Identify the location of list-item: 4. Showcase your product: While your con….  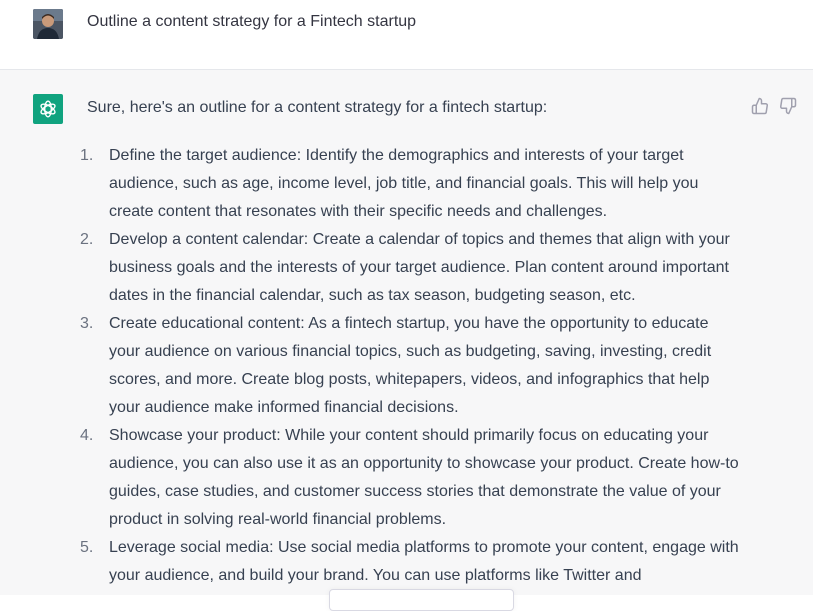
(410, 478).